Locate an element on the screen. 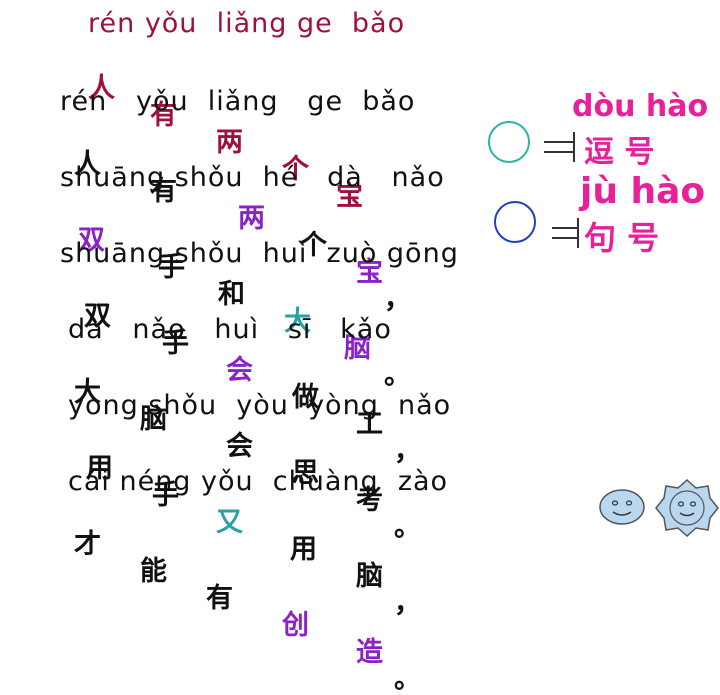 The width and height of the screenshot is (720, 695). poem-line-2-pinyin: shuāng shǒu hé dà nǎo is located at coordinates (252, 177).